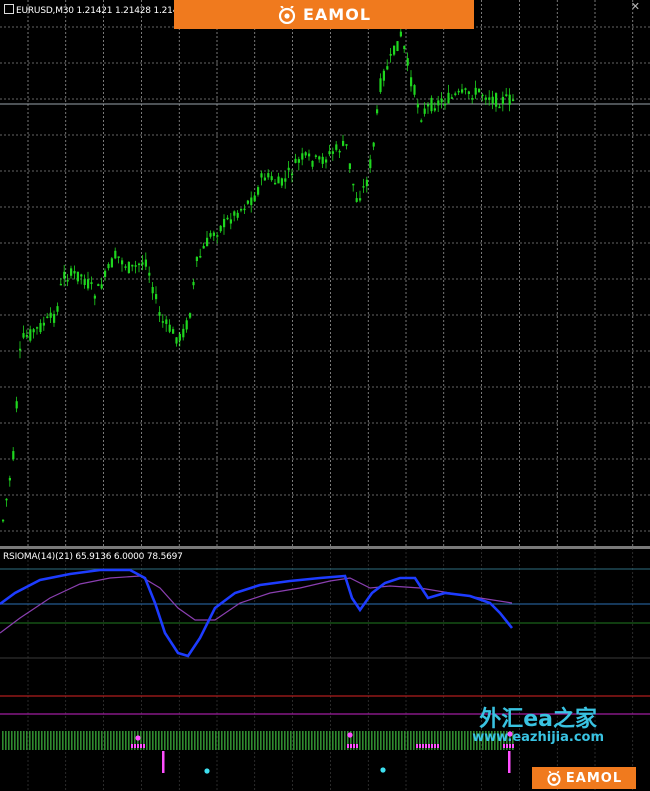  I want to click on chart-header-text: EURUSD,M30 1.21421 1.21428 1.214, so click(97, 11).